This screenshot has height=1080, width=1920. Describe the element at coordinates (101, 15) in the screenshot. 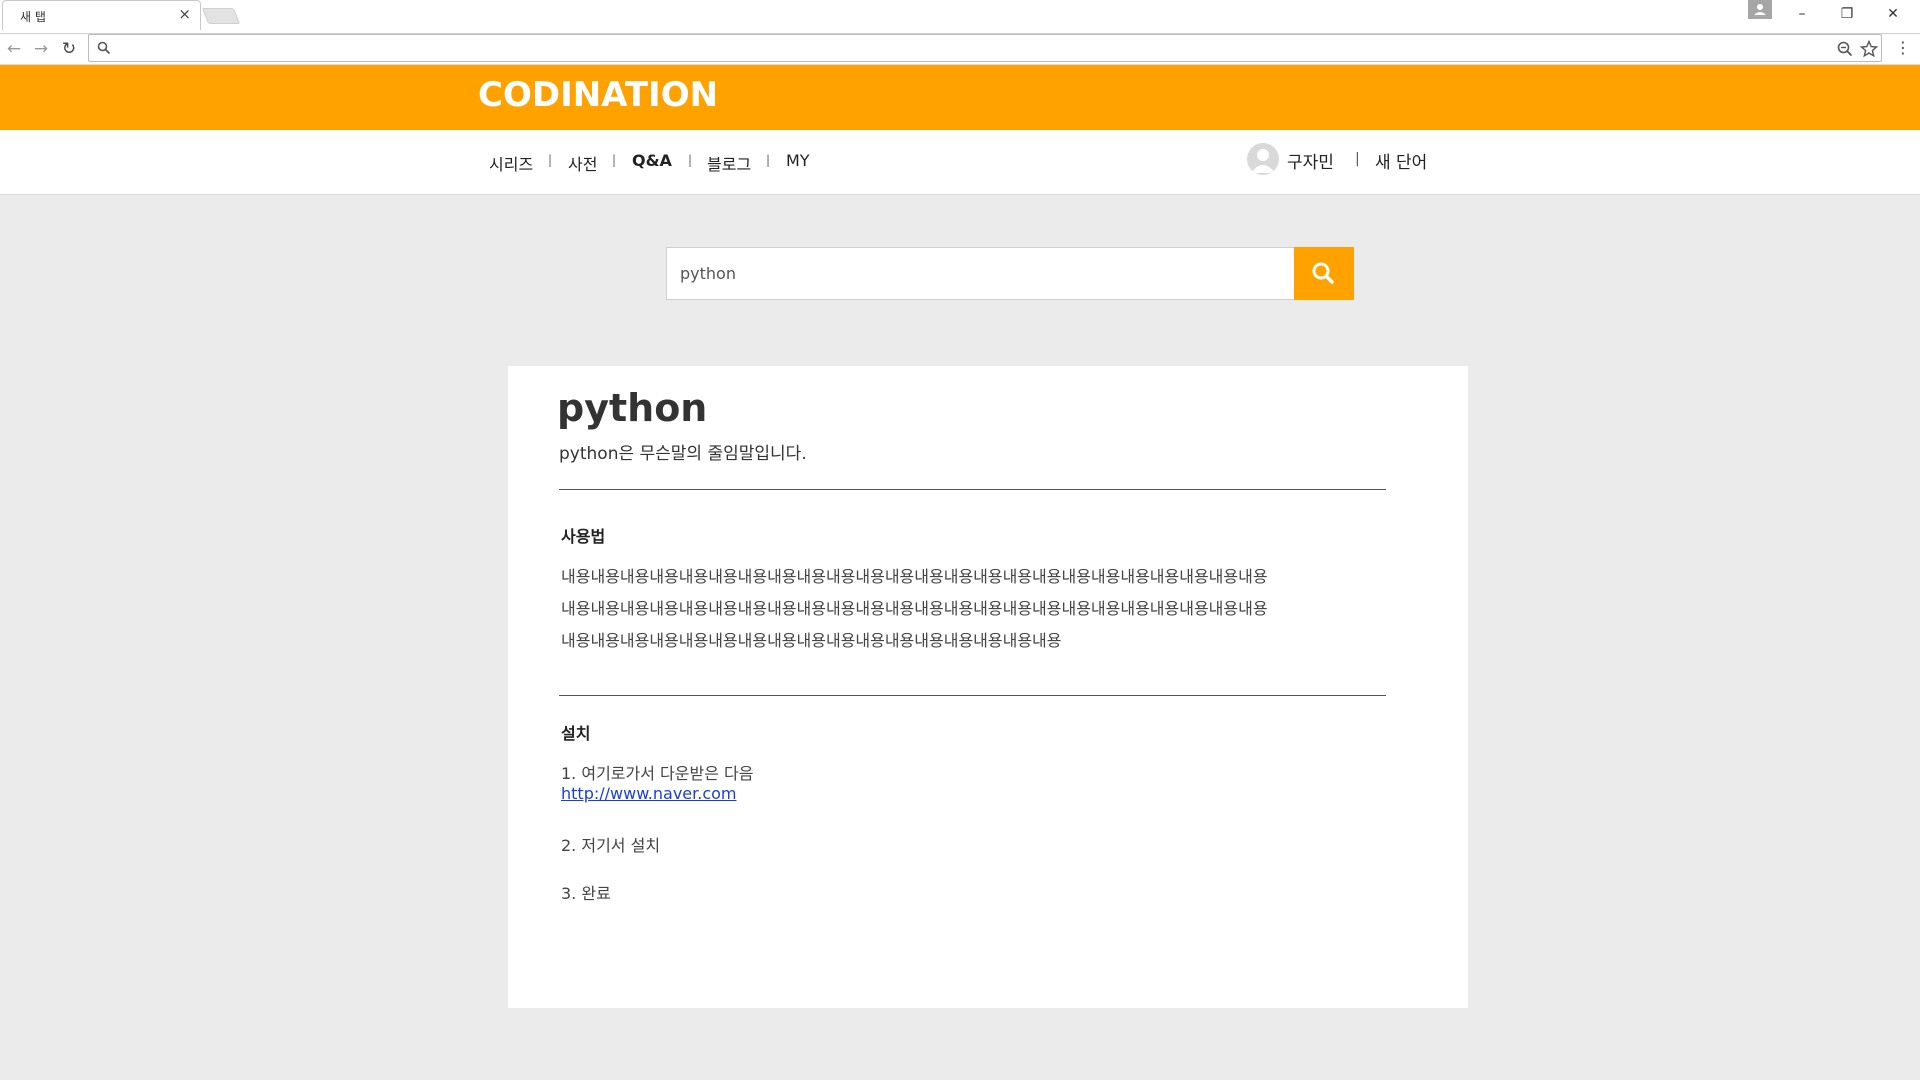

I see `browser-tab: 새 탭 ×` at that location.